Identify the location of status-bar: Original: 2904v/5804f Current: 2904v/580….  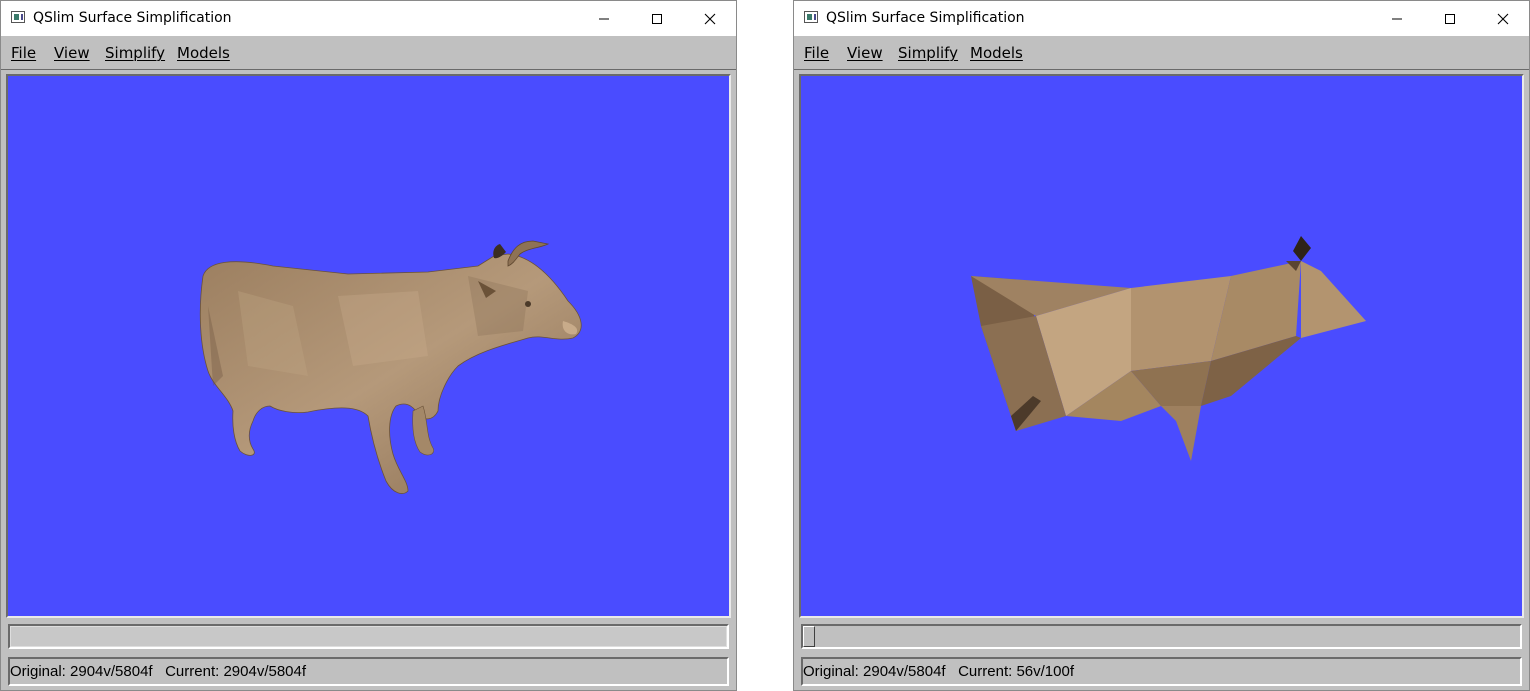
(368, 671).